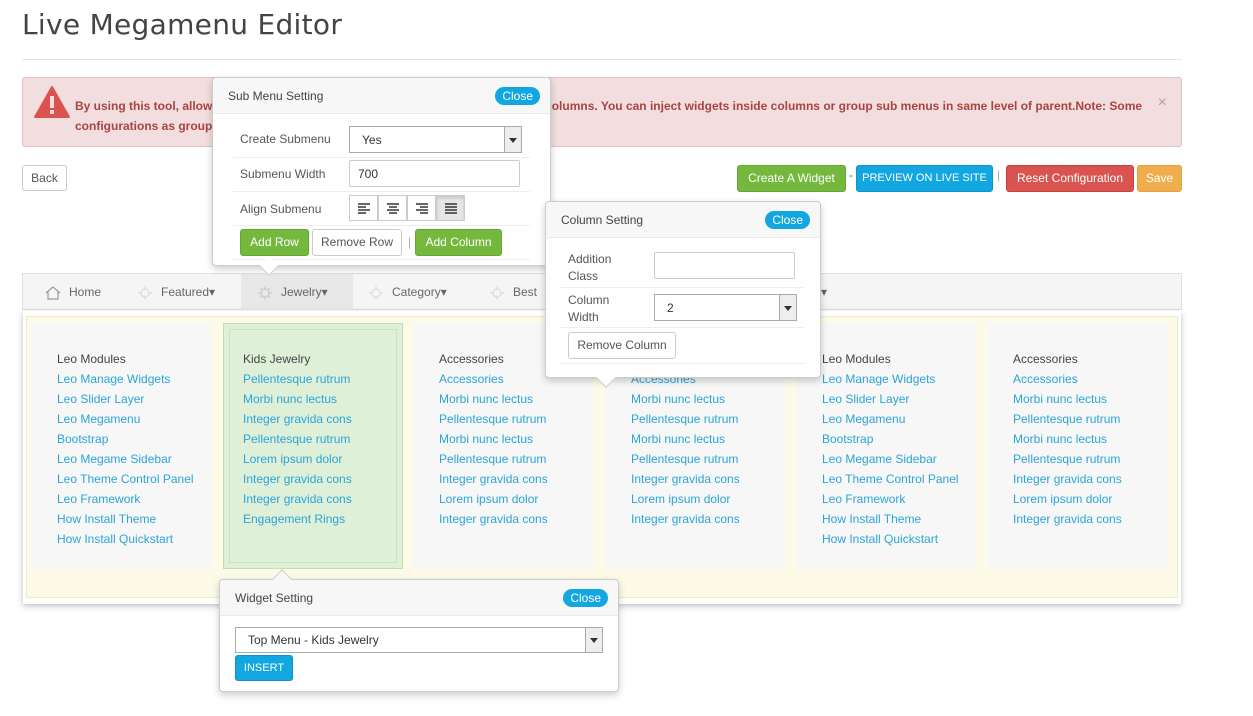 The image size is (1253, 716). I want to click on column-heading: Kids Jewelry, so click(277, 359).